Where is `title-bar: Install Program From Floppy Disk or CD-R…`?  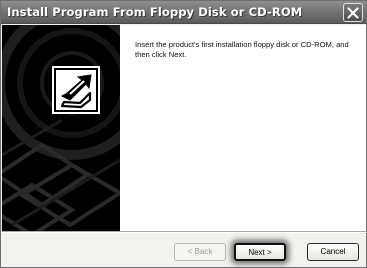
title-bar: Install Program From Floppy Disk or CD-R… is located at coordinates (183, 12).